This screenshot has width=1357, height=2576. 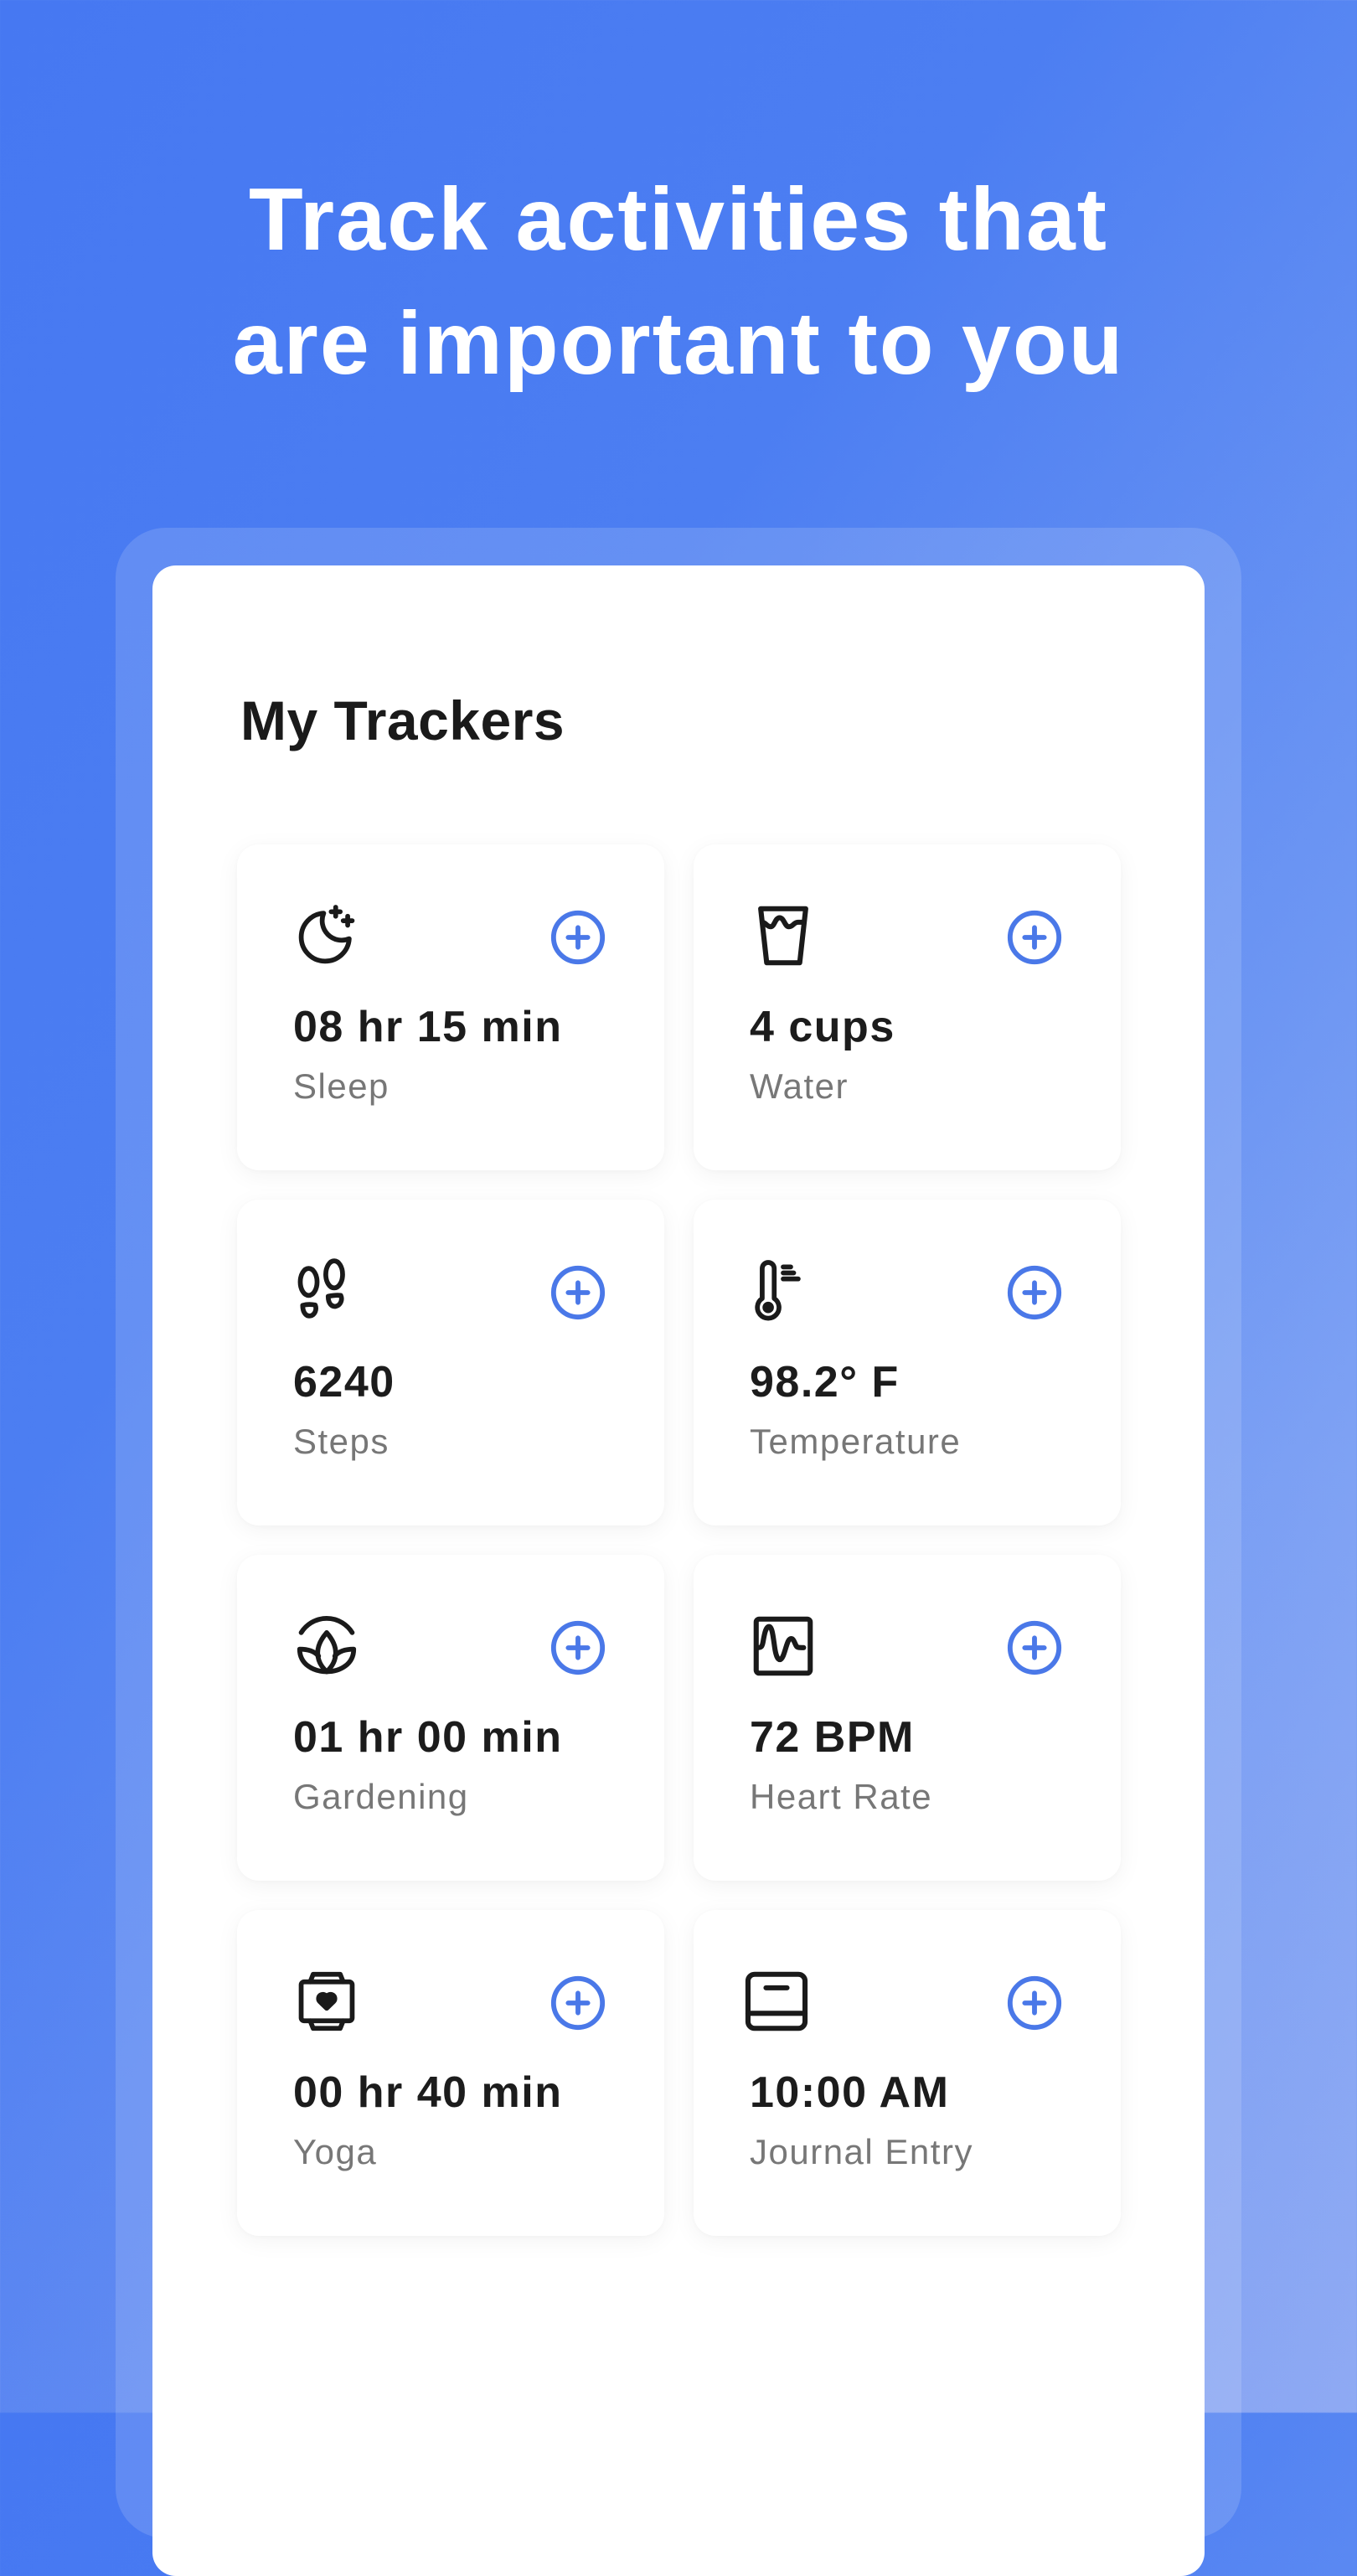 What do you see at coordinates (428, 2092) in the screenshot?
I see `tracker-value: 00 hr 40 min` at bounding box center [428, 2092].